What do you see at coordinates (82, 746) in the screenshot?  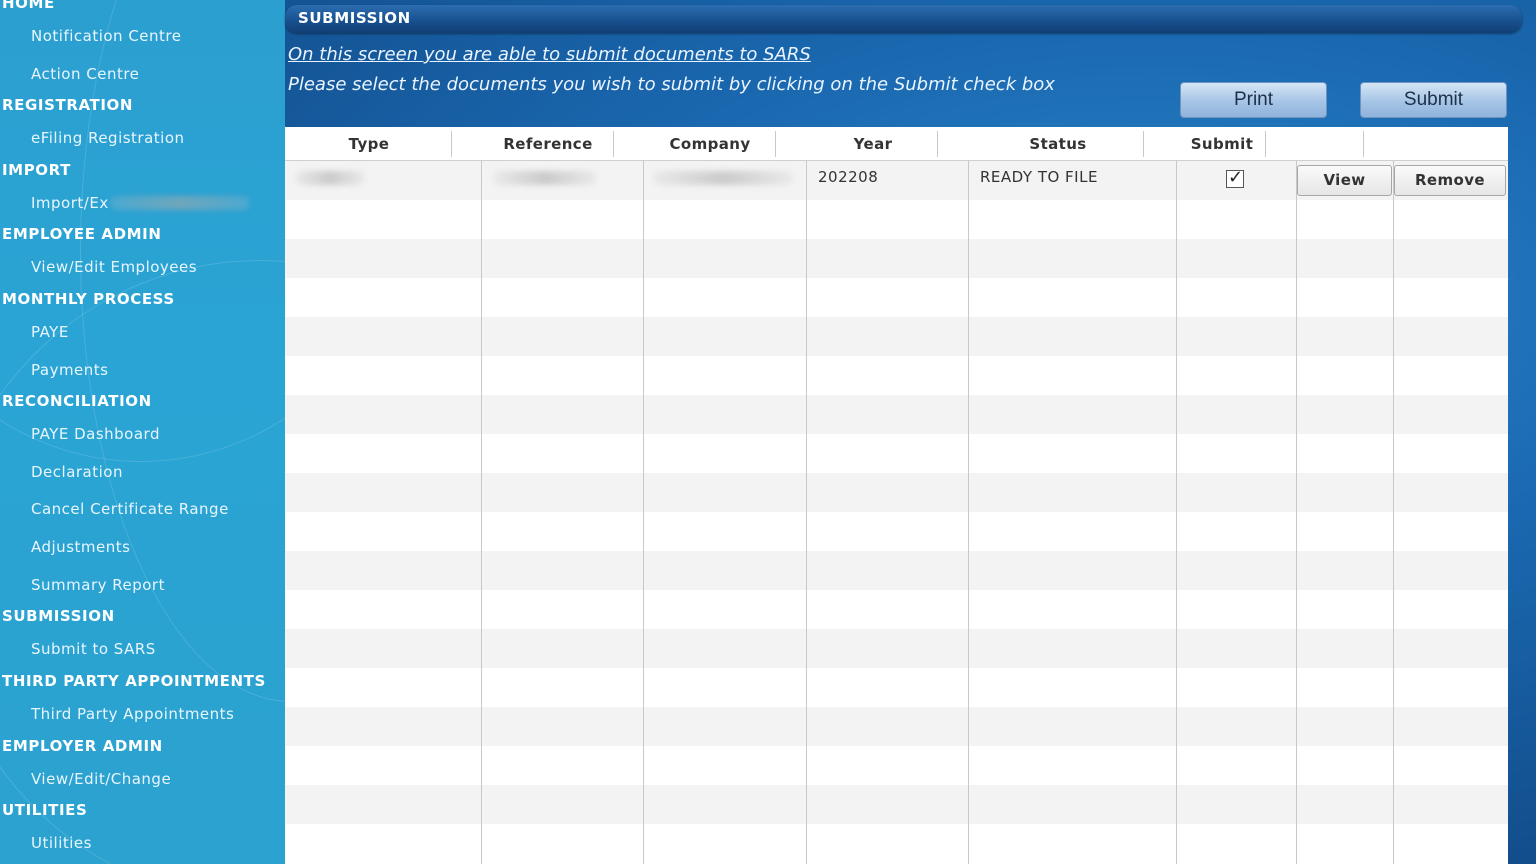 I see `sidebar-section-employer-admin: EMPLOYER ADMIN` at bounding box center [82, 746].